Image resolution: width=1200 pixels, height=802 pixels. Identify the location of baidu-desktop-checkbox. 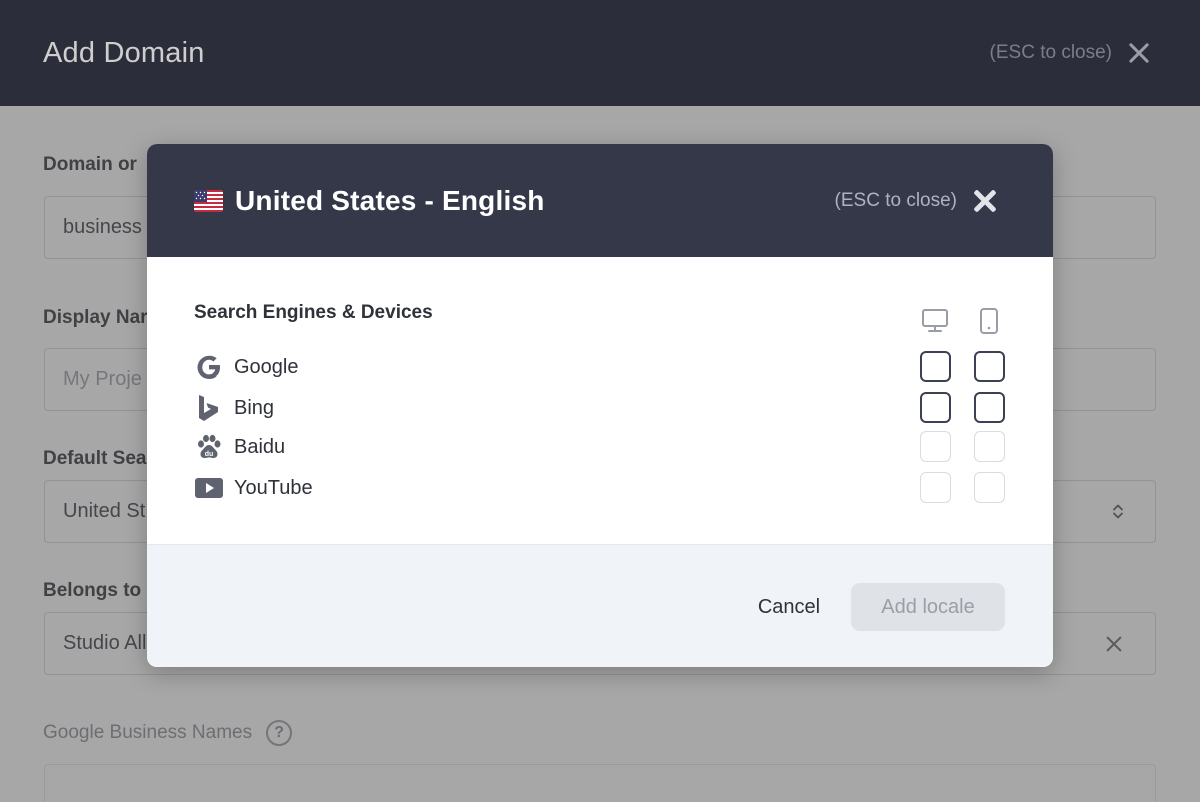
(935, 446).